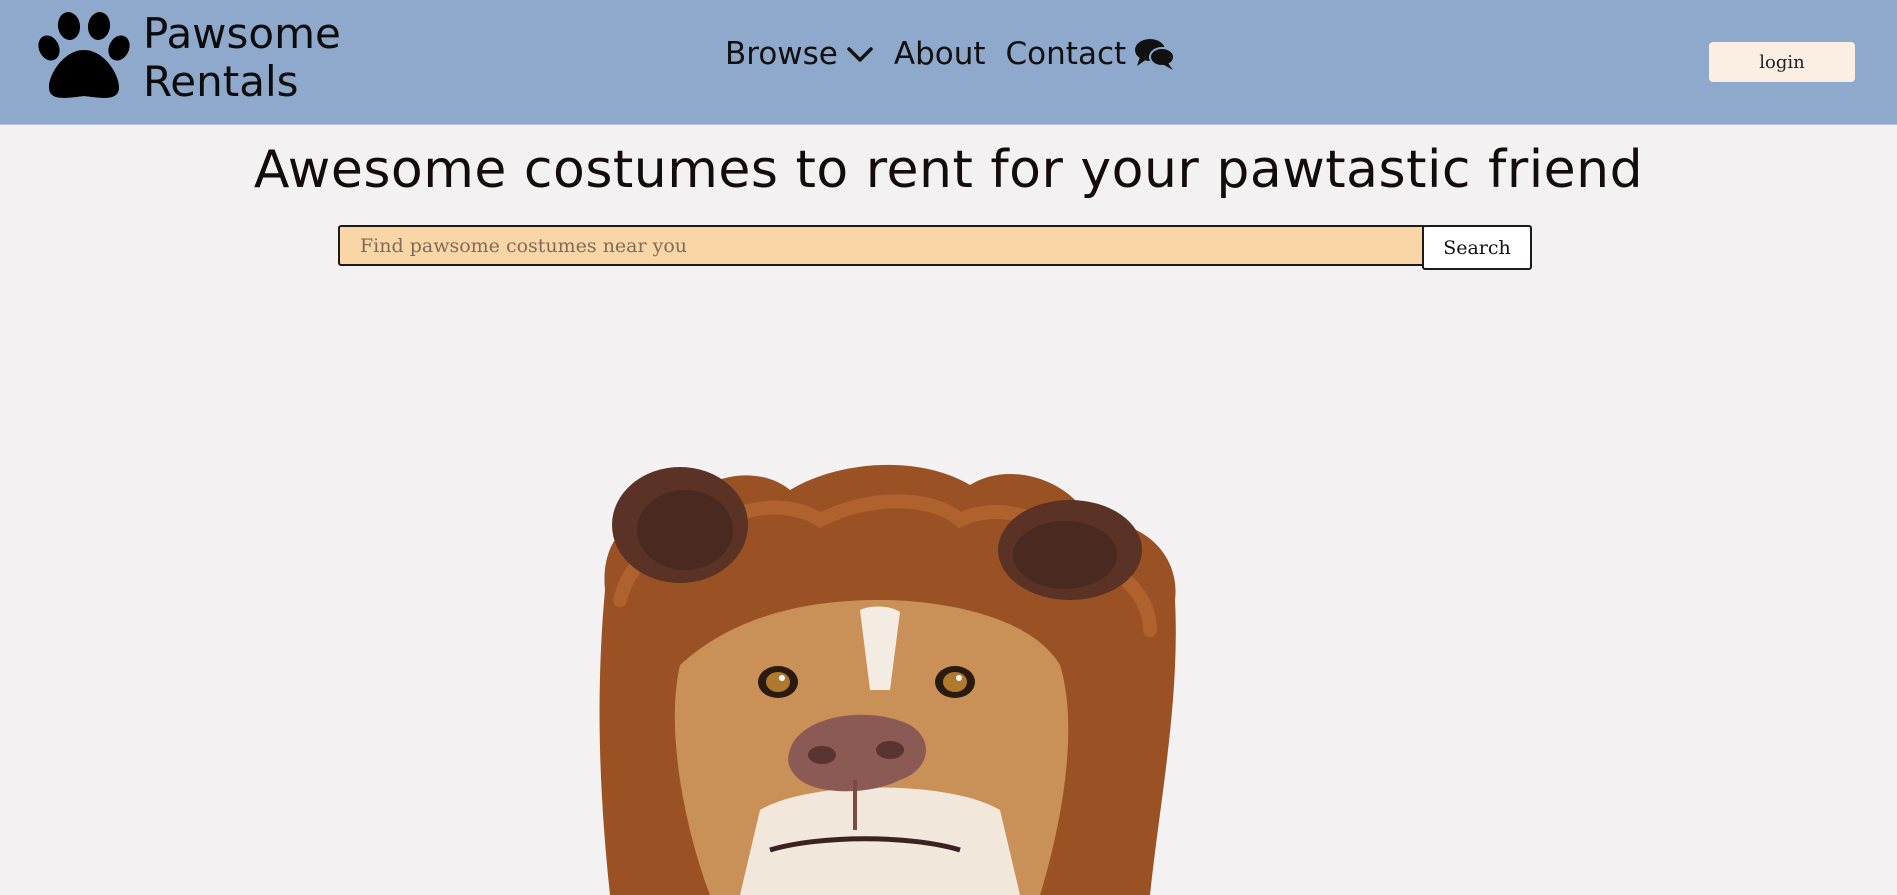 The width and height of the screenshot is (1897, 895). I want to click on login-button: login, so click(1782, 62).